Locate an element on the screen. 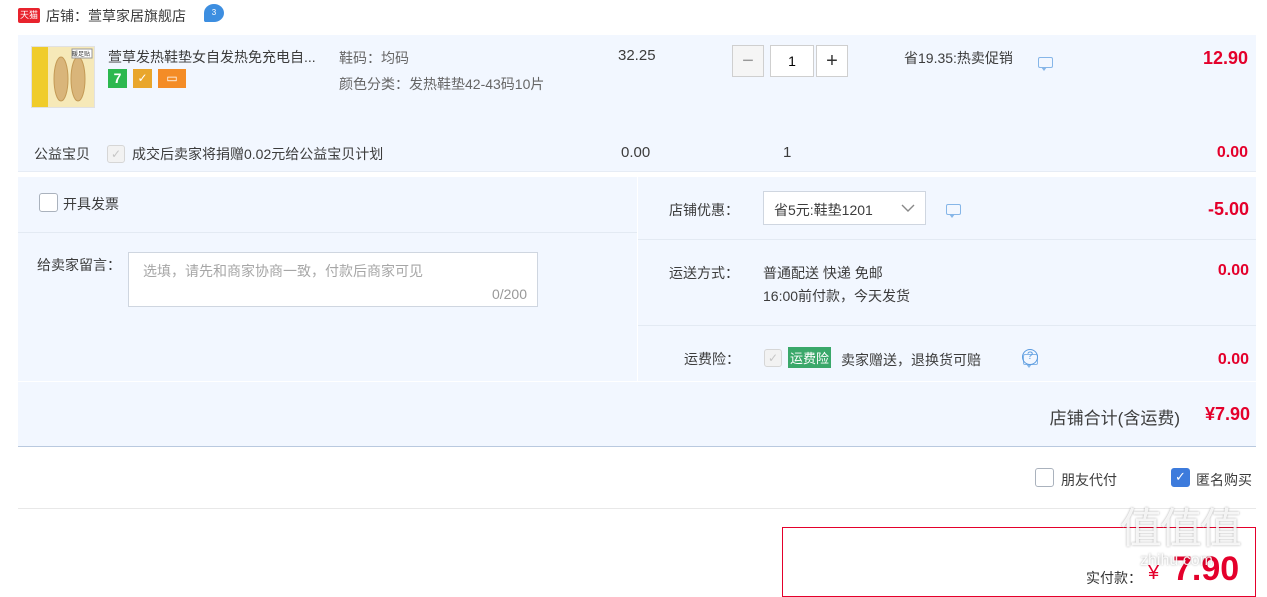  product-thumbnail: 暖足贴 is located at coordinates (63, 77).